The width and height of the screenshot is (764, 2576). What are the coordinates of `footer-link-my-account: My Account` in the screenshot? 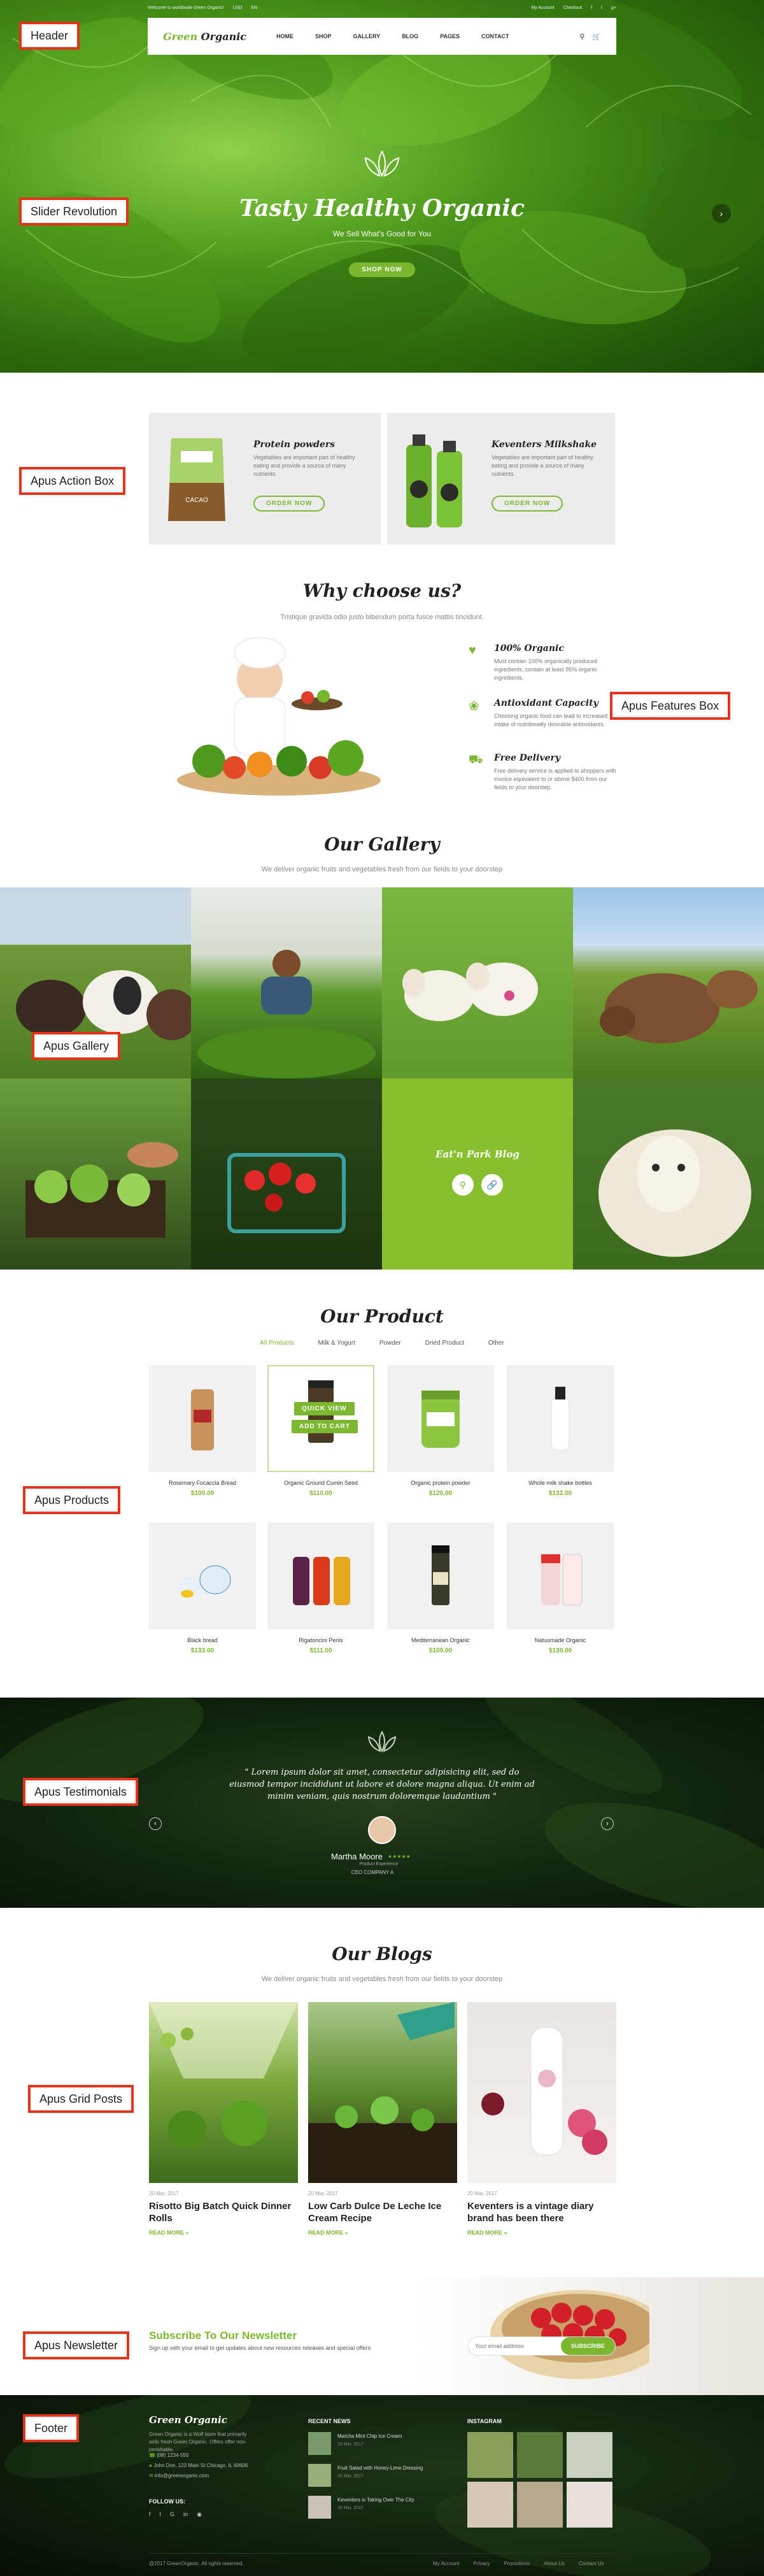 It's located at (446, 2563).